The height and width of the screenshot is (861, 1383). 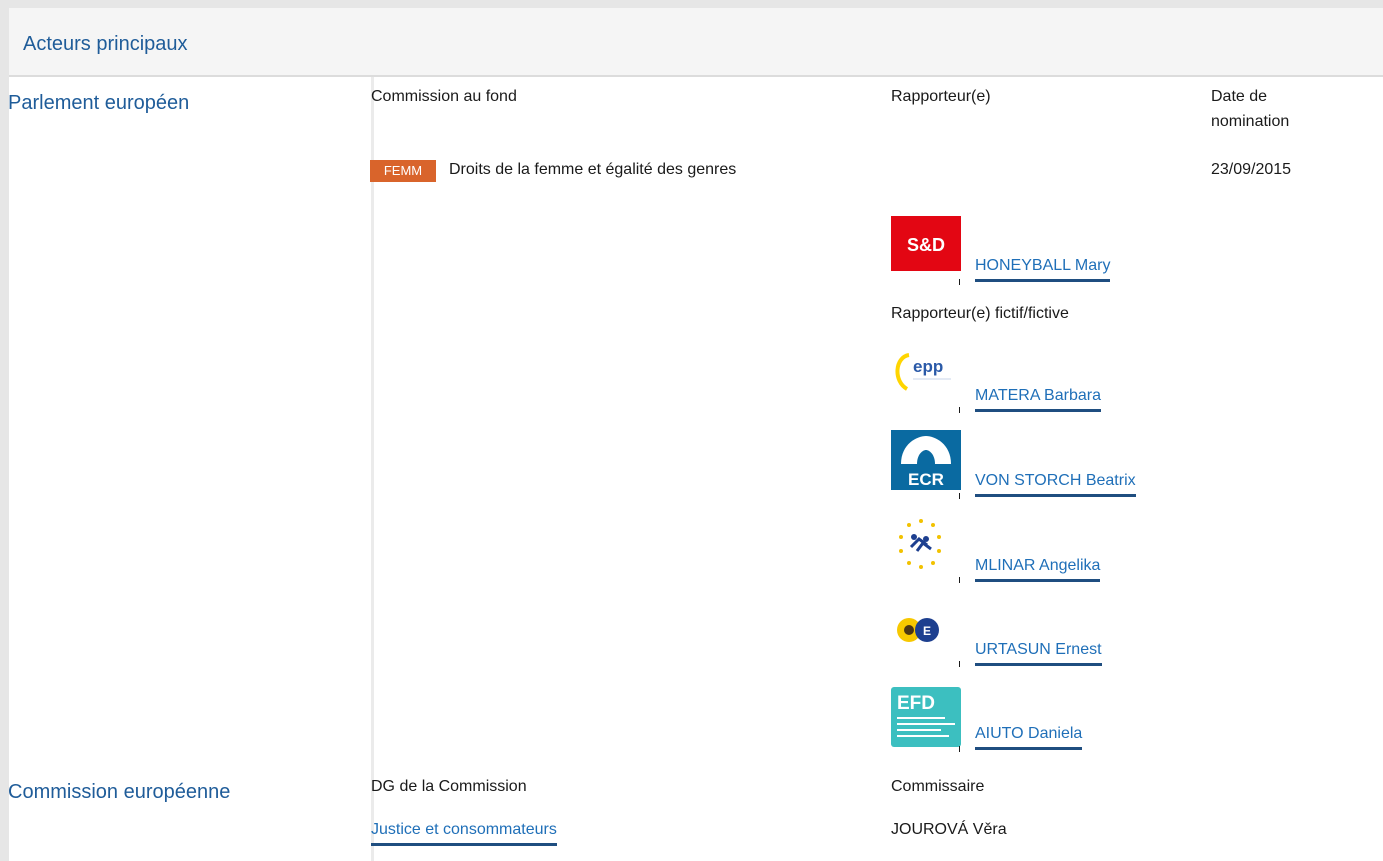 I want to click on col-header-date-line2: nomination, so click(x=1250, y=121).